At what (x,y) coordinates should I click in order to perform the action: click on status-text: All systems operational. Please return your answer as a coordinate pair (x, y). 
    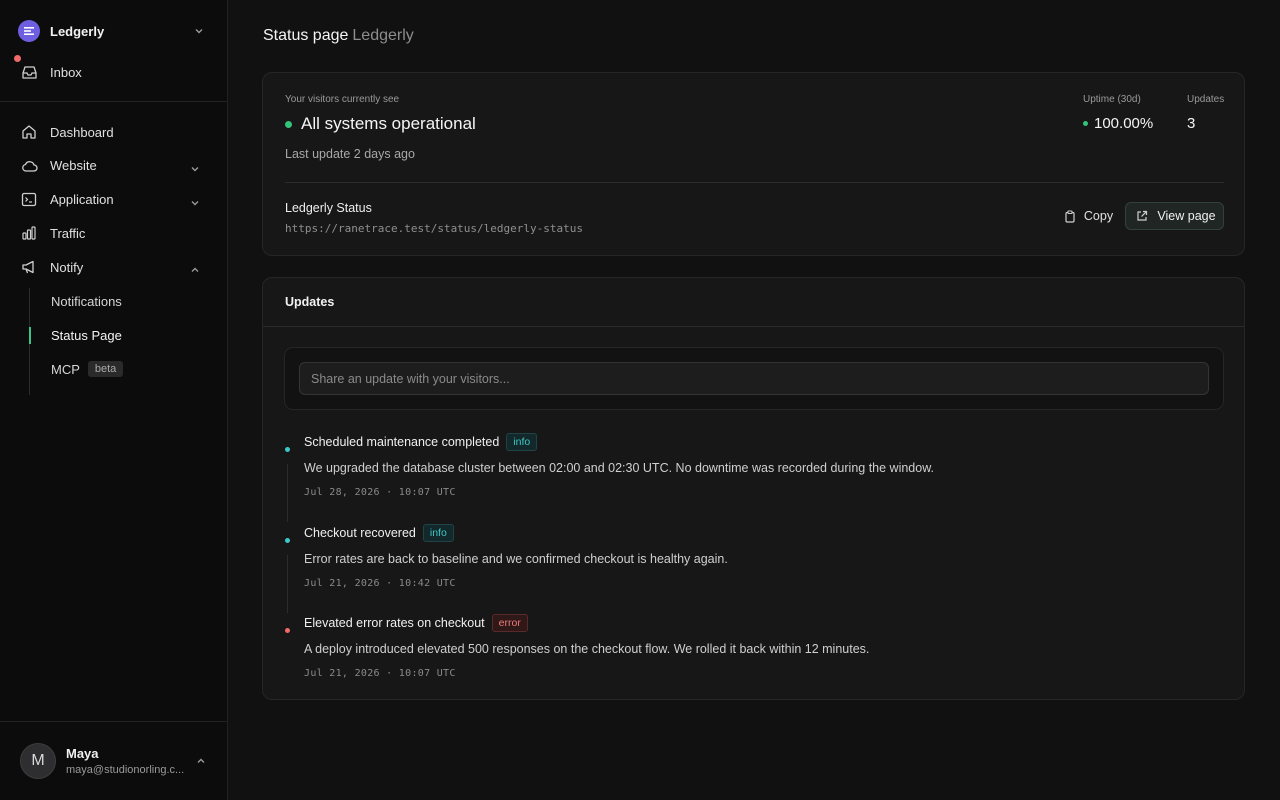
    Looking at the image, I should click on (388, 123).